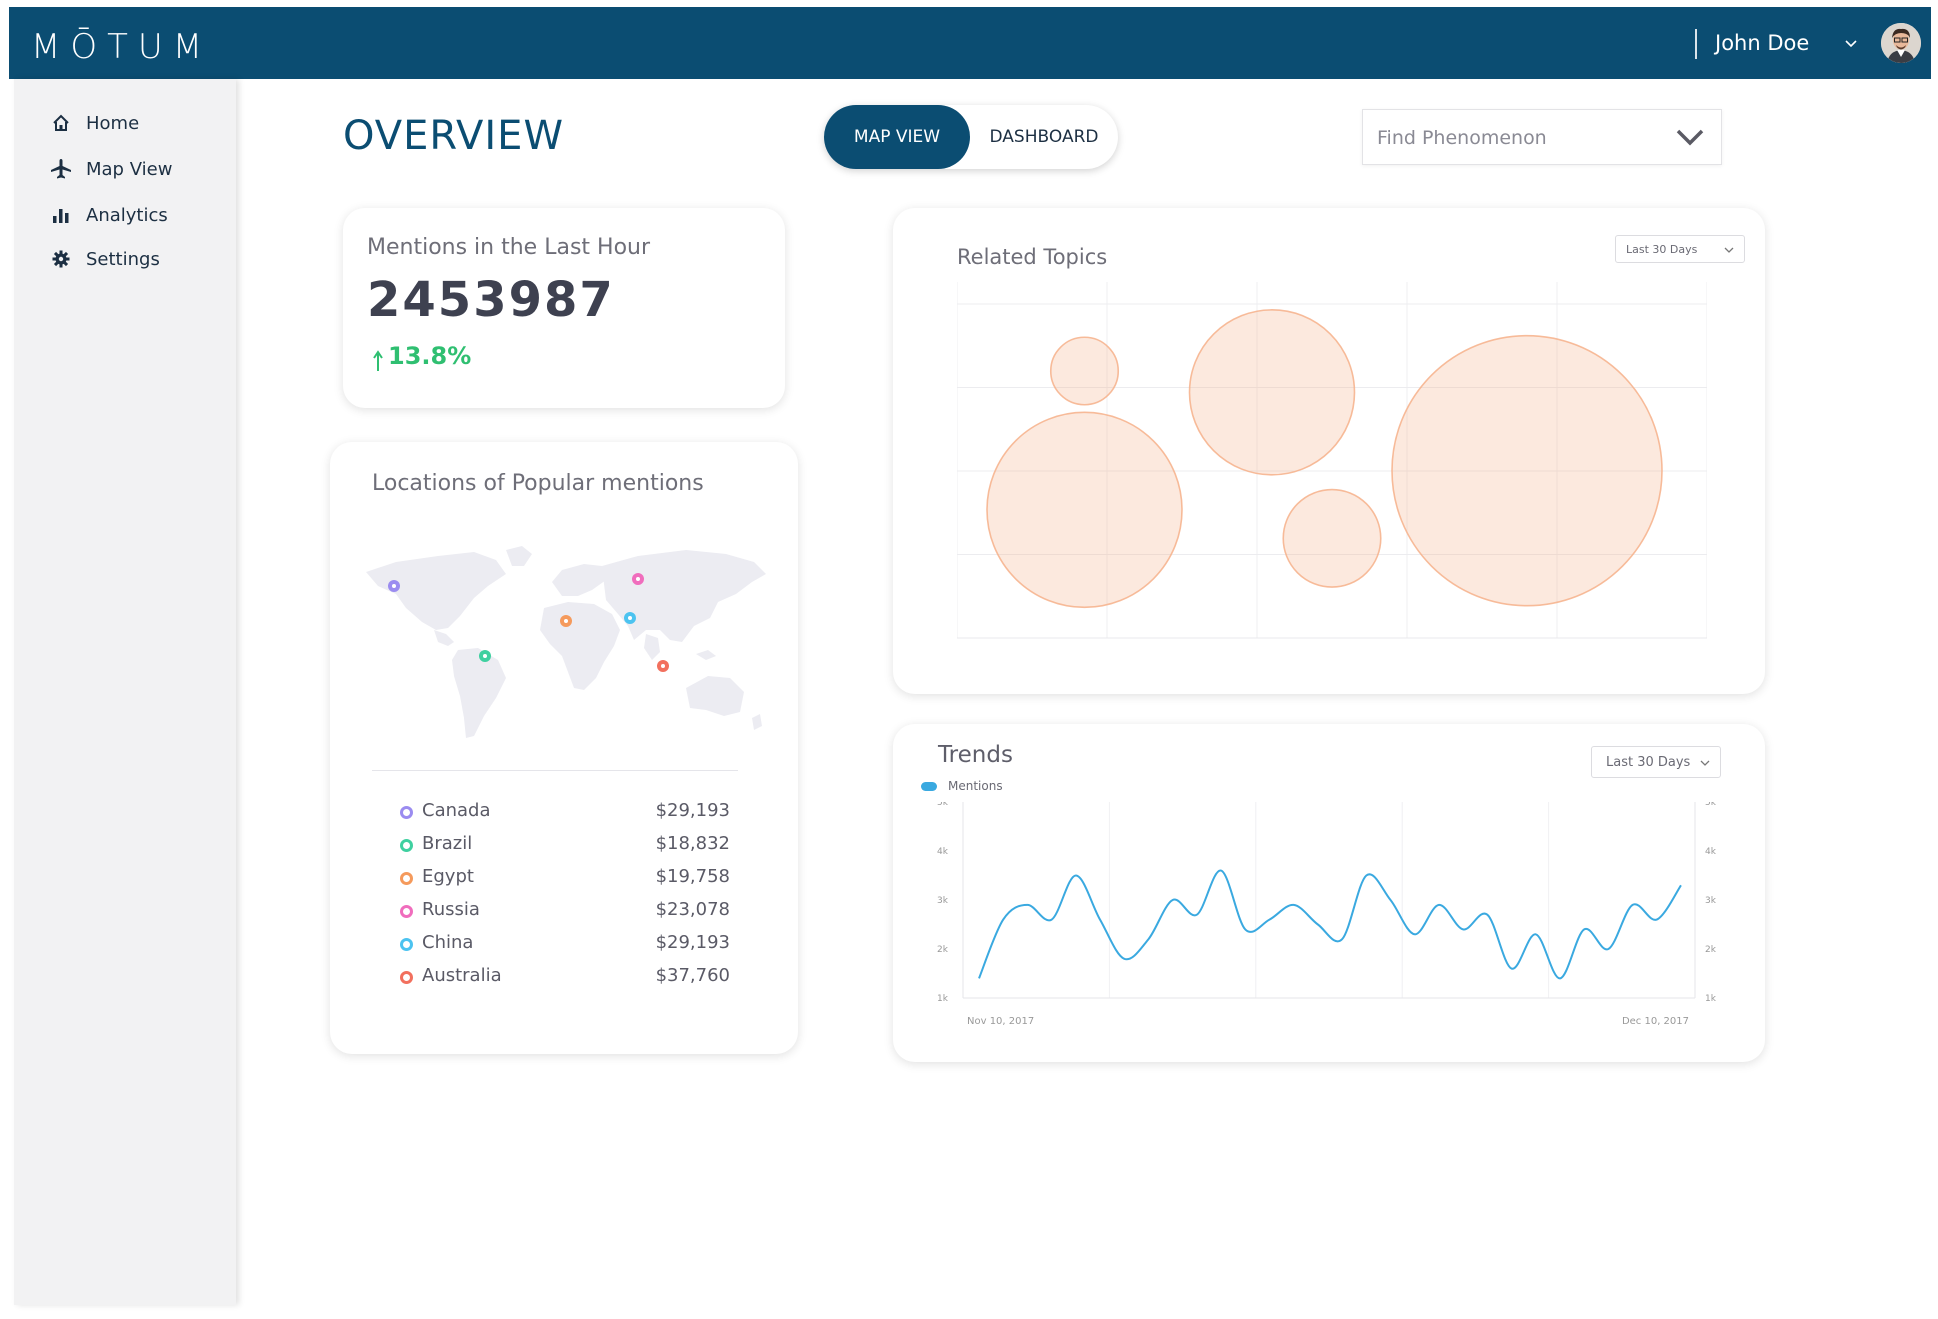 Image resolution: width=1938 pixels, height=1319 pixels. Describe the element at coordinates (692, 909) in the screenshot. I see `location-value: $23,078` at that location.